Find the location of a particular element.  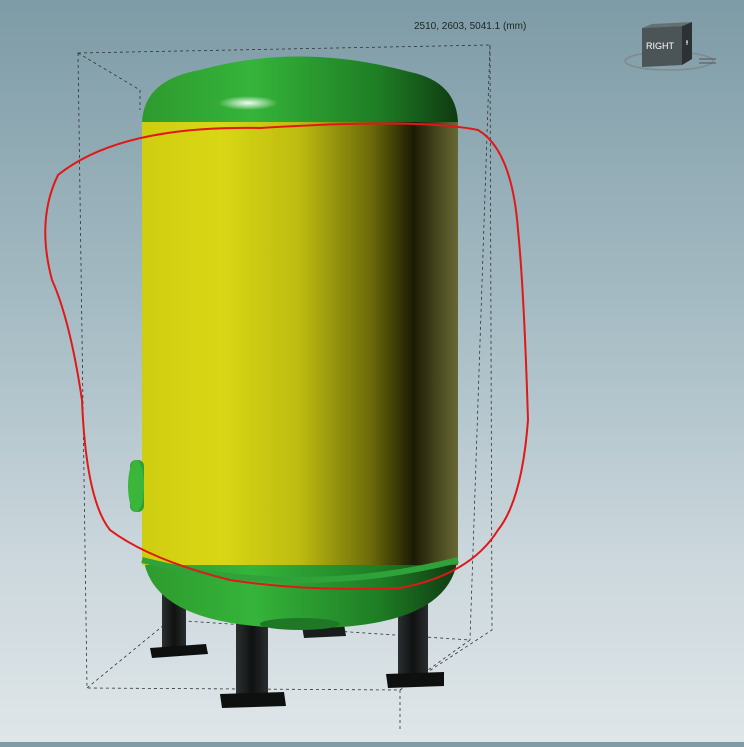

dimensions-readout: 2510, 2603, 5041.1 (mm) is located at coordinates (470, 26).